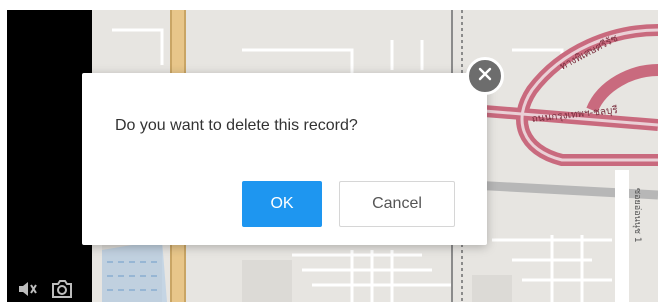  I want to click on camera-icon, so click(62, 289).